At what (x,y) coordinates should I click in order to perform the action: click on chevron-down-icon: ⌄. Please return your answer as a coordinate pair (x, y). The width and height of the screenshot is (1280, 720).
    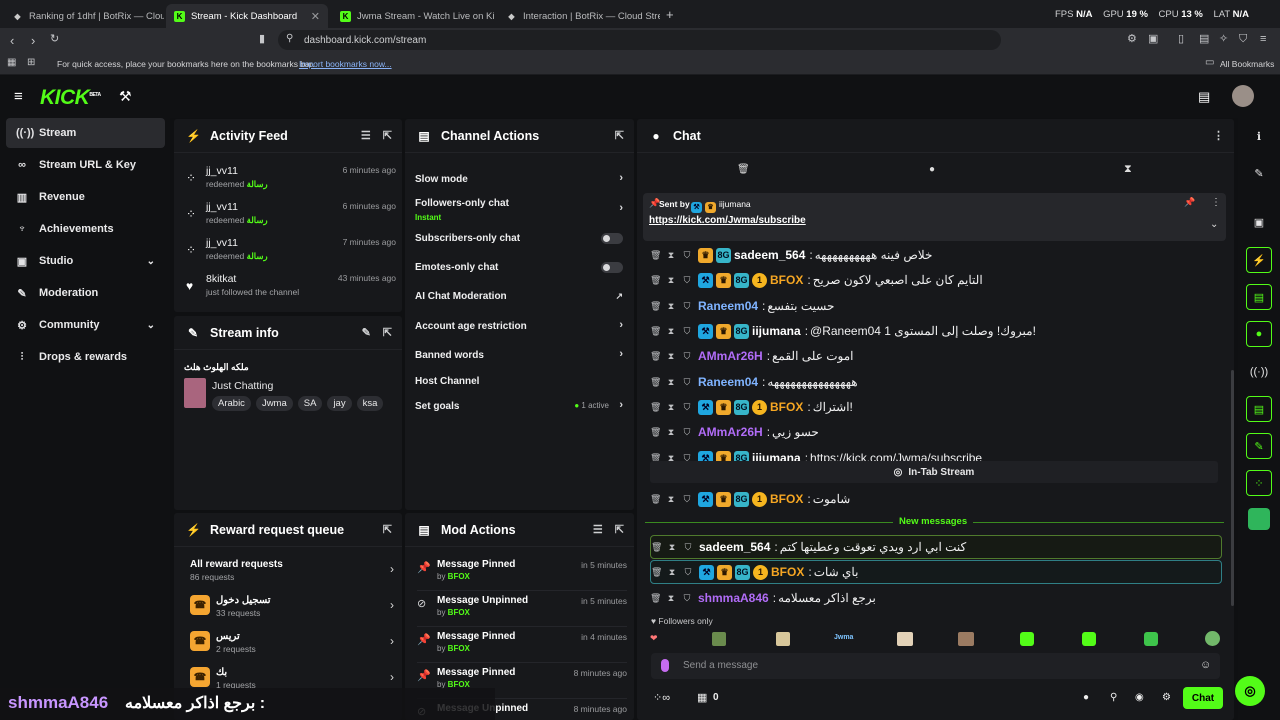
    Looking at the image, I should click on (1214, 224).